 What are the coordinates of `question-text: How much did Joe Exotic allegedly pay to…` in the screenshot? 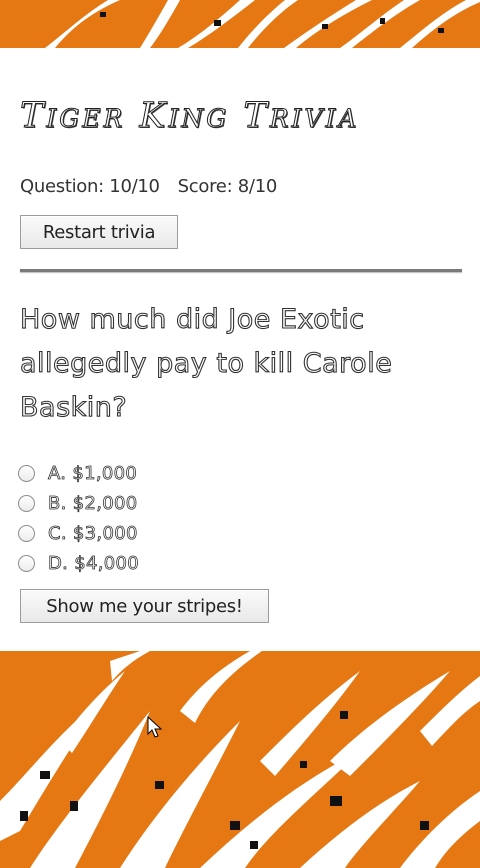 It's located at (206, 363).